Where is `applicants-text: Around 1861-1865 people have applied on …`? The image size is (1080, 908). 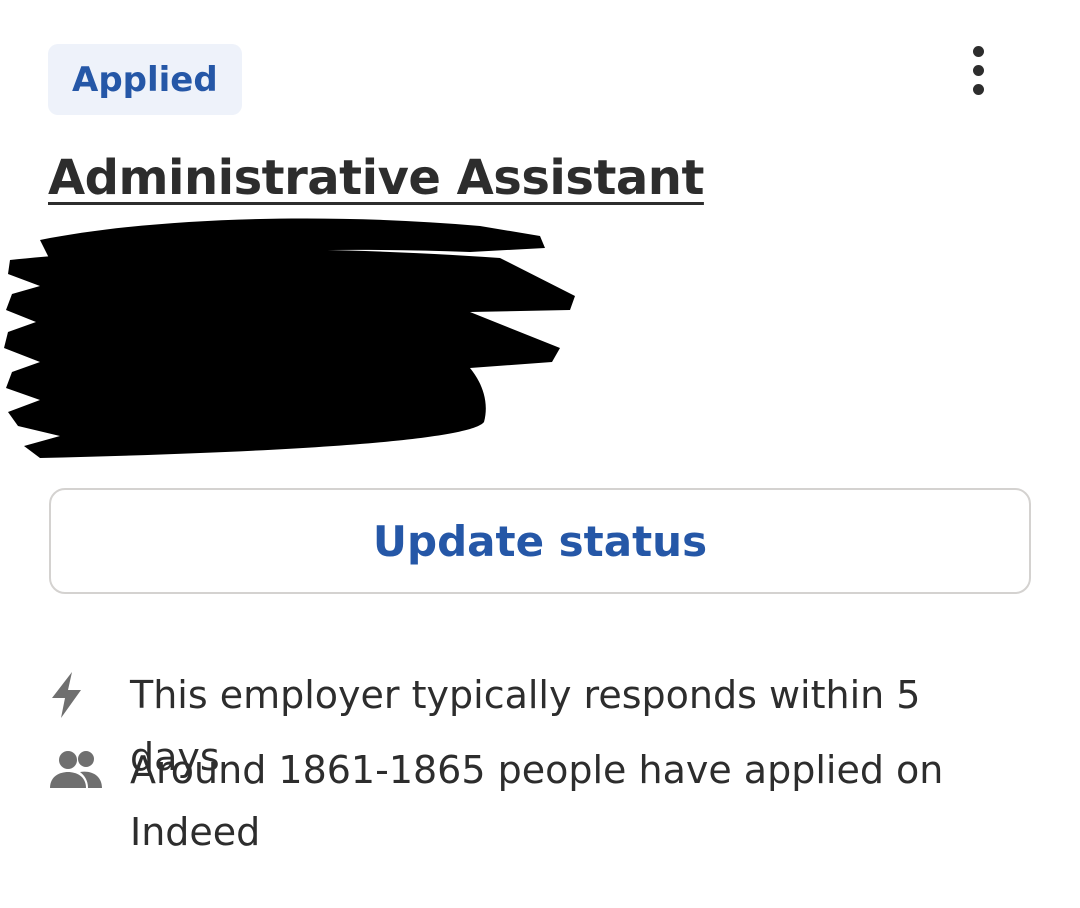
applicants-text: Around 1861-1865 people have applied on … is located at coordinates (537, 801).